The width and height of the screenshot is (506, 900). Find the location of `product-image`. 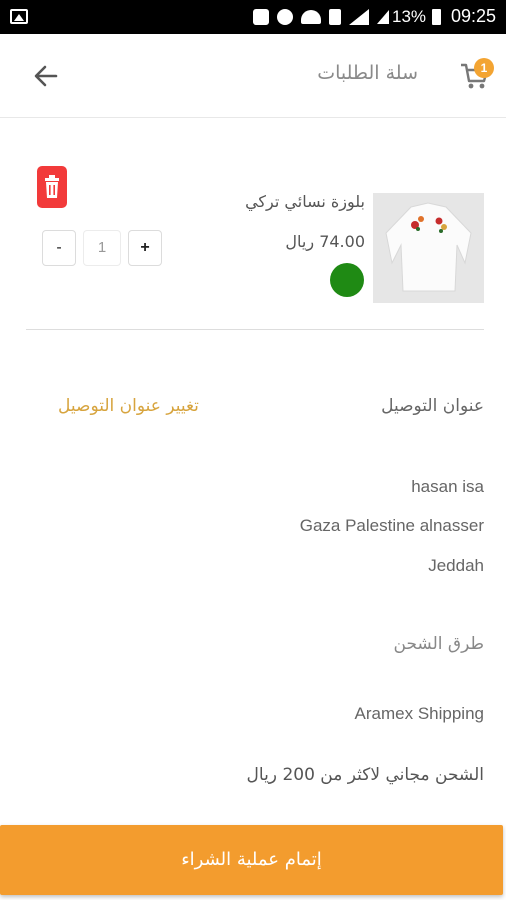

product-image is located at coordinates (428, 248).